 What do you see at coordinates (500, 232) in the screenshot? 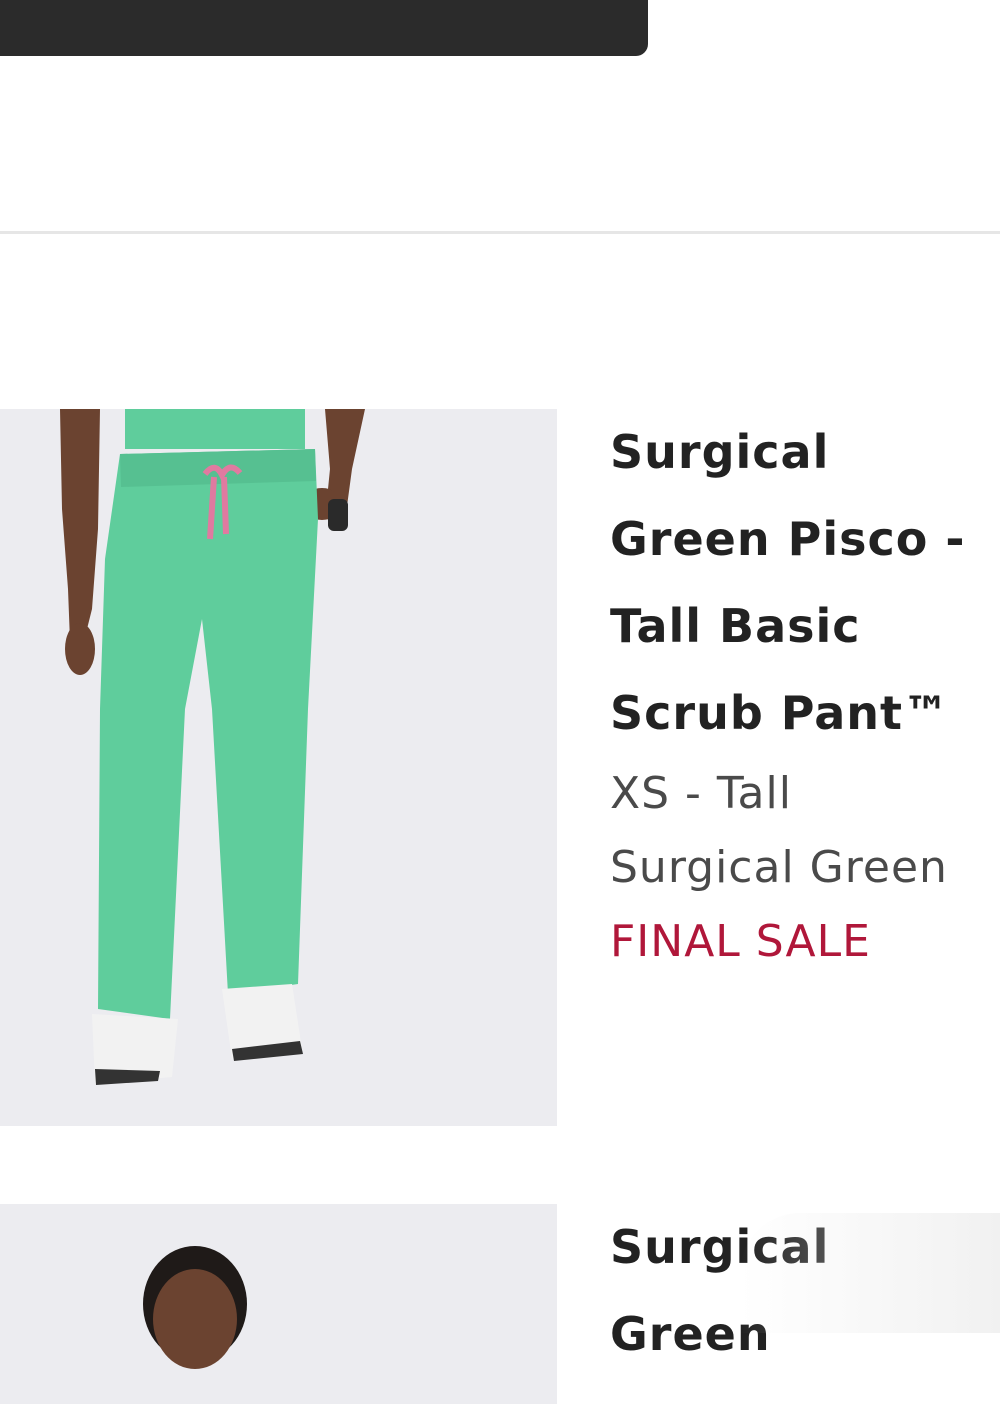
I see `section-divider` at bounding box center [500, 232].